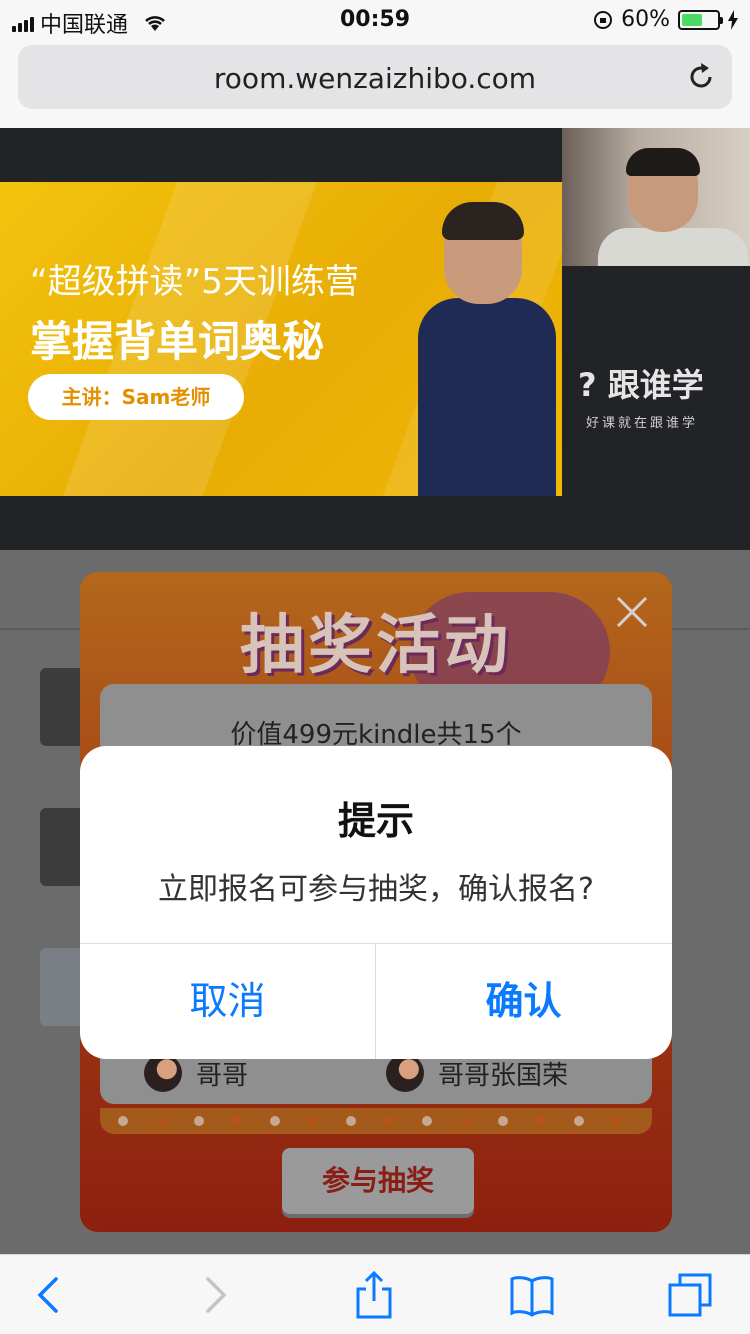 This screenshot has width=750, height=1334. I want to click on url-text: room.wenzaizhibo.com, so click(375, 78).